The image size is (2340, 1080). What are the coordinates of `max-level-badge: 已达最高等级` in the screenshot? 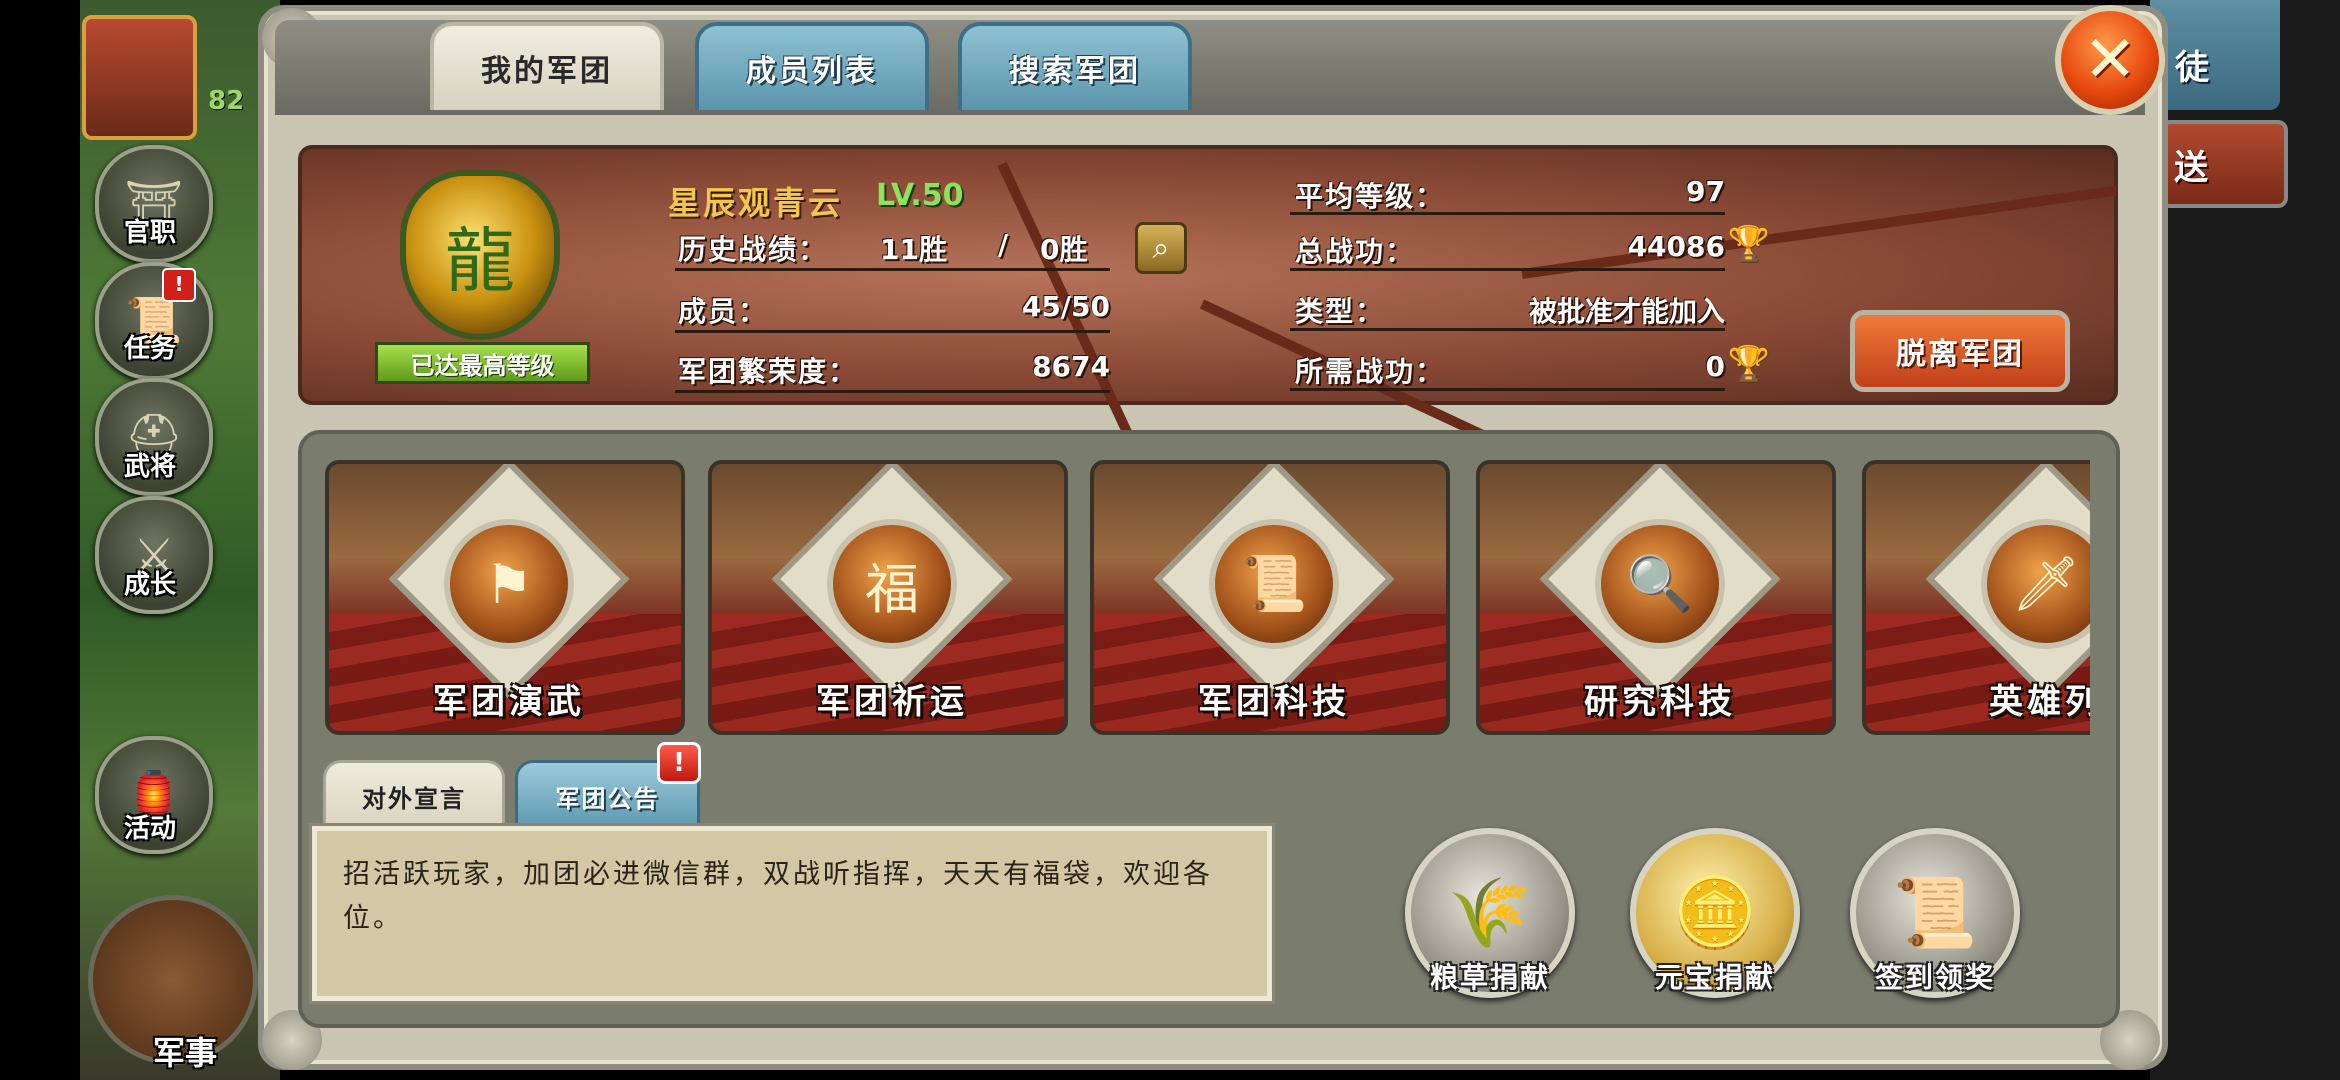 It's located at (482, 363).